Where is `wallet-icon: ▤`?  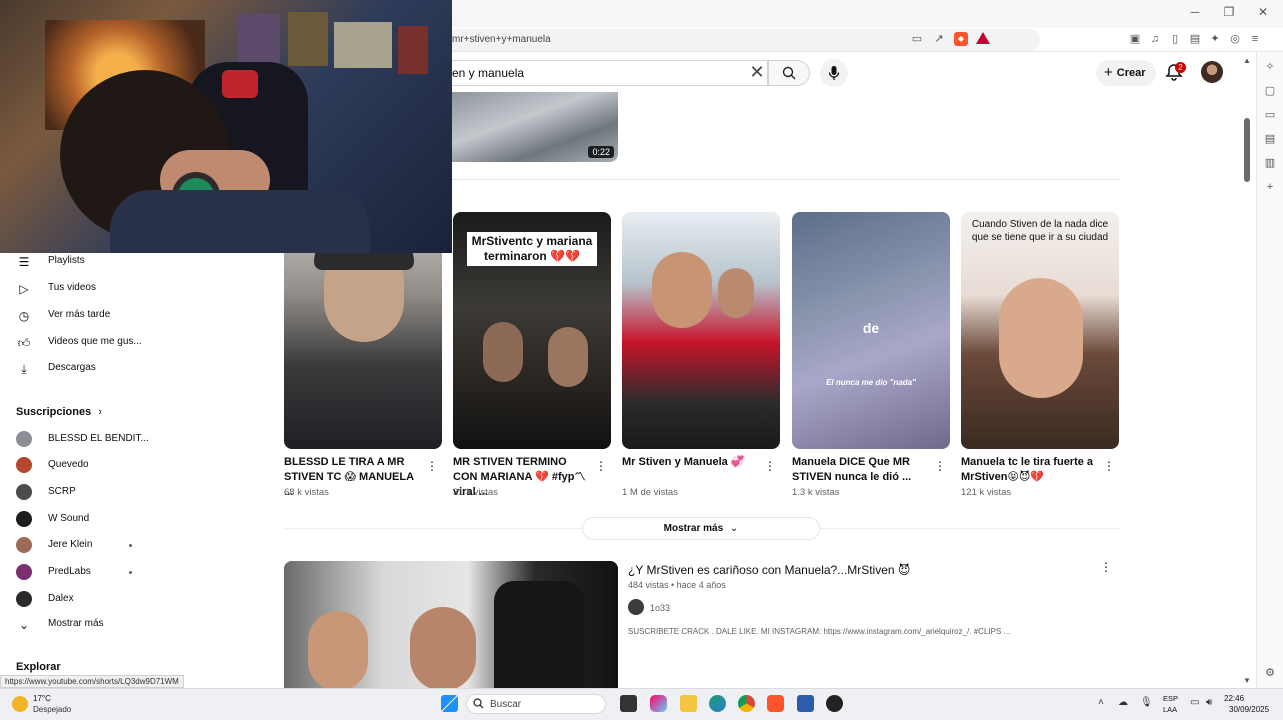
wallet-icon: ▤ is located at coordinates (1195, 39).